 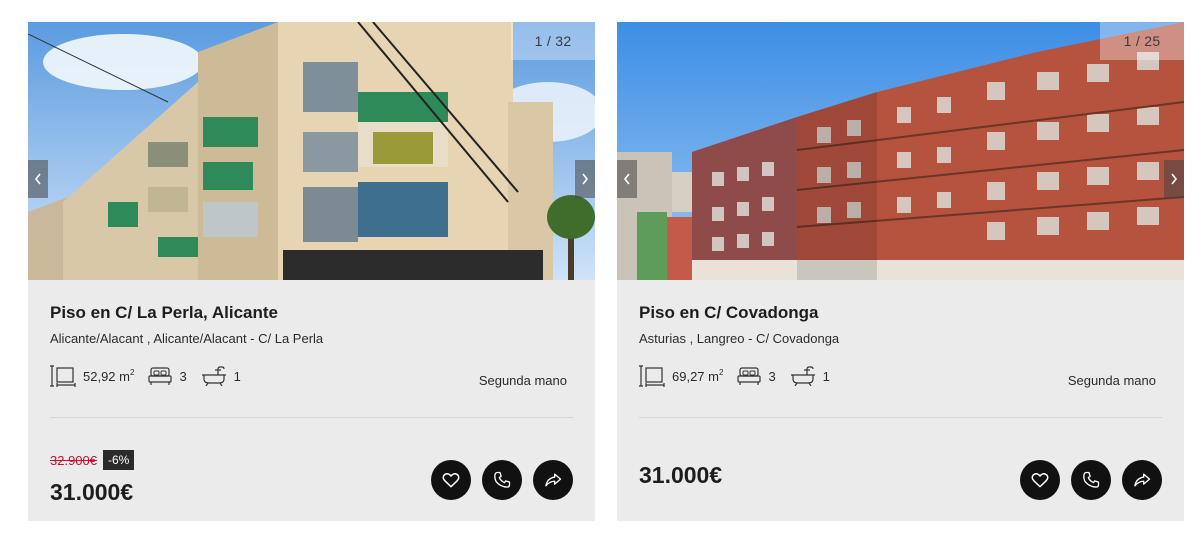 I want to click on old-price: 32.900€, so click(x=73, y=460).